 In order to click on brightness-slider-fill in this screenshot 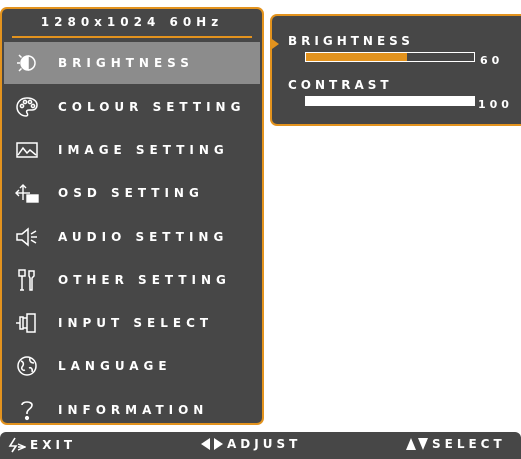, I will do `click(356, 57)`.